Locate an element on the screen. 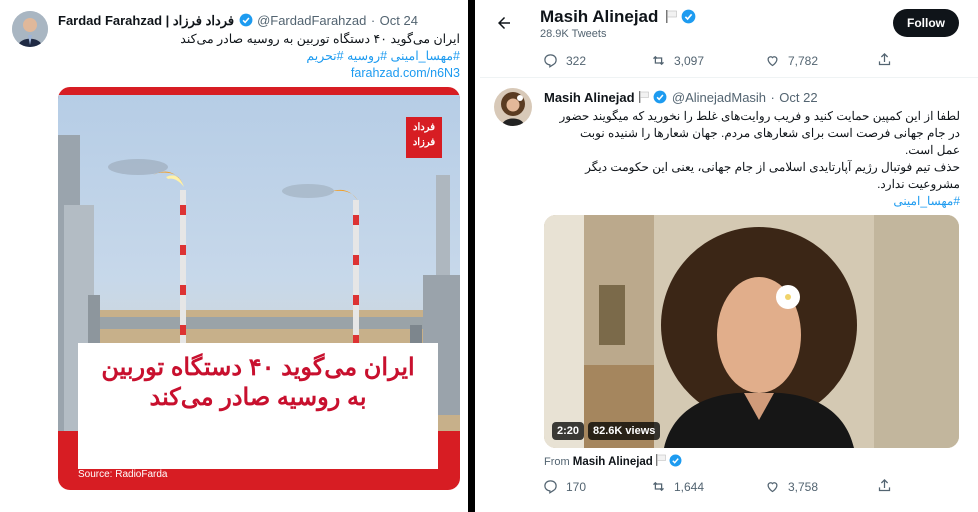 This screenshot has width=978, height=512. like-stat: 3,758 is located at coordinates (791, 486).